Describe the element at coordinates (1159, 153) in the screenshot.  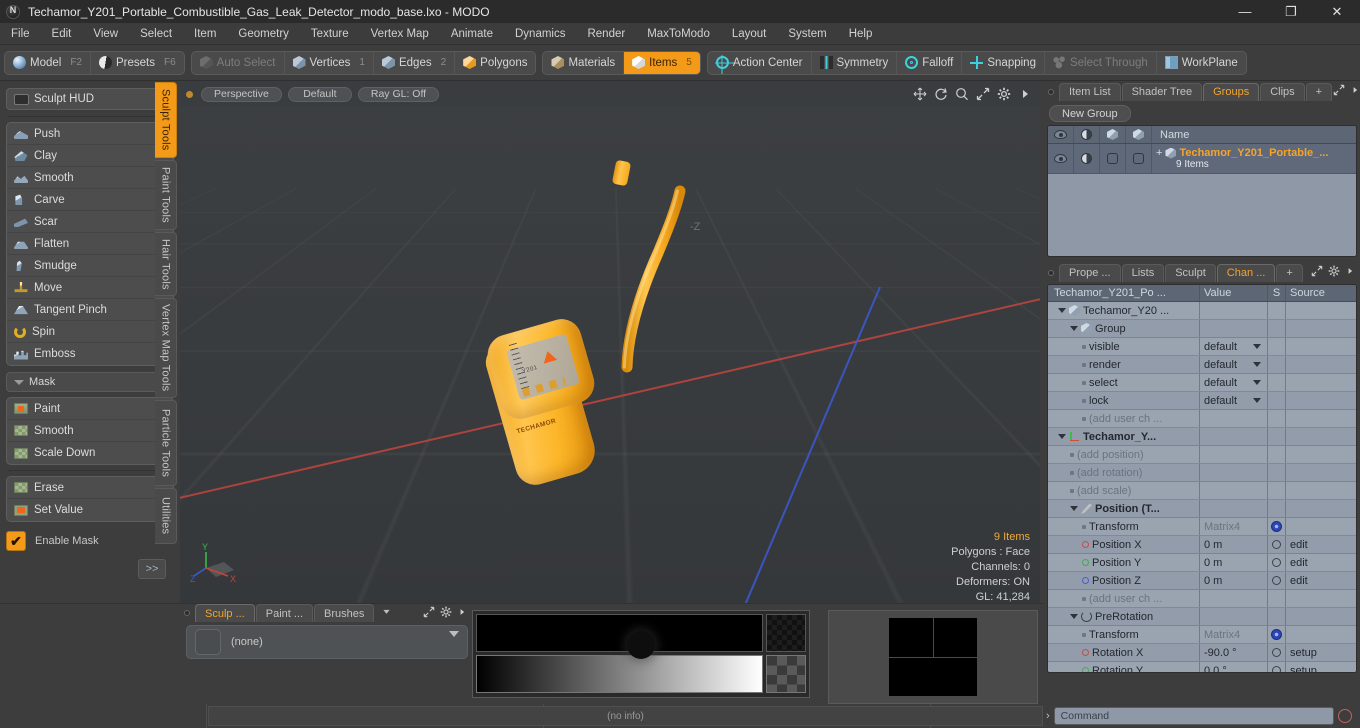
I see `expand-plus-icon: +` at that location.